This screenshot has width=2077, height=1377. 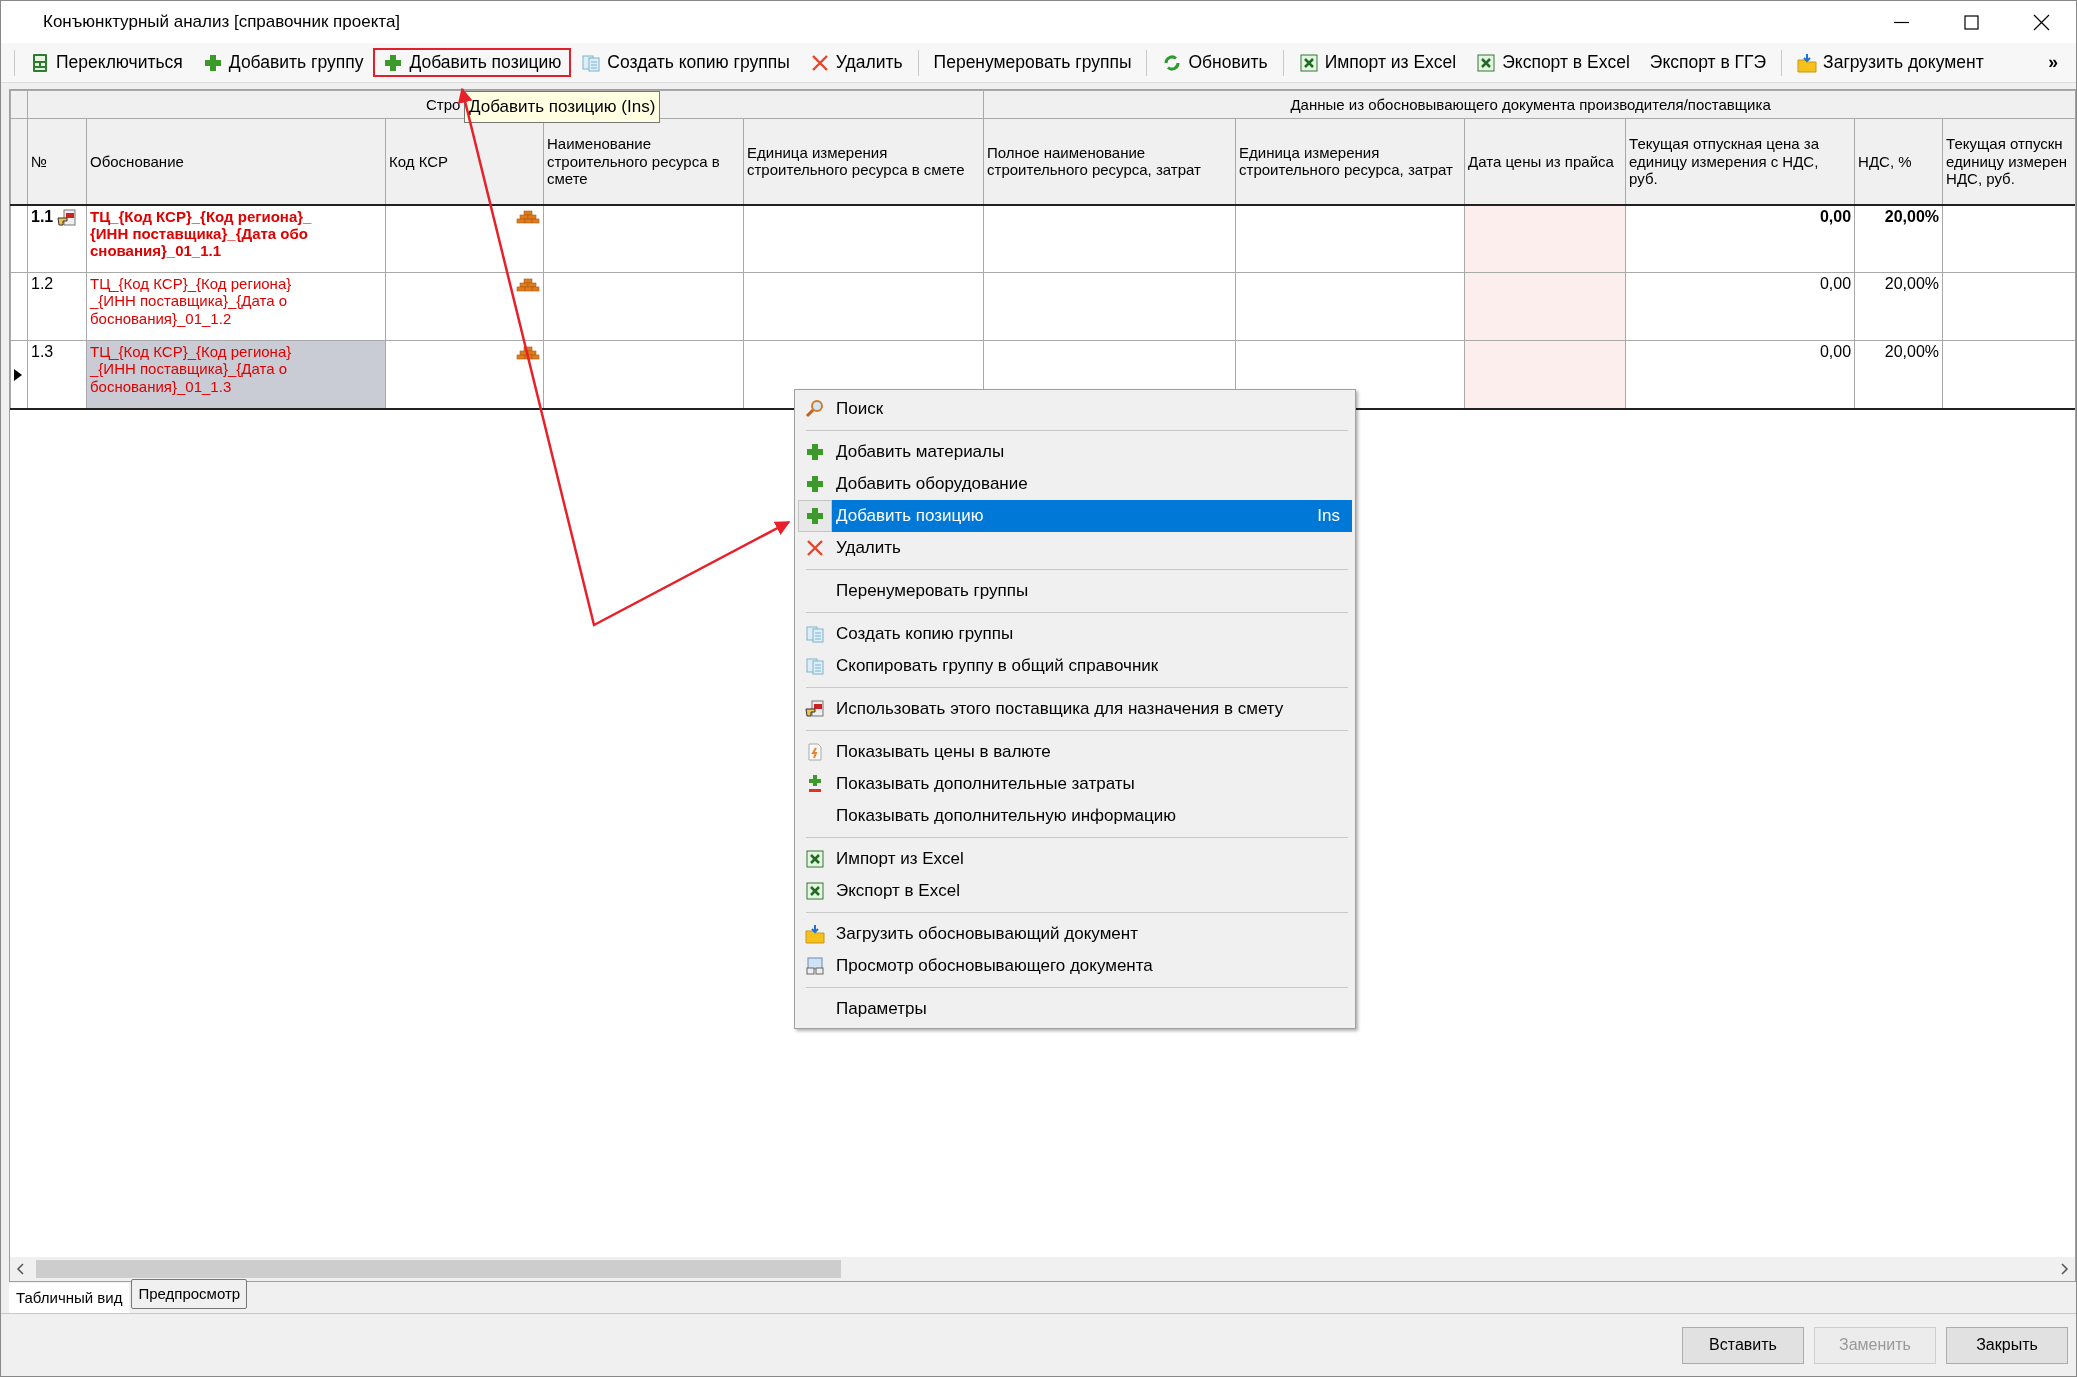 I want to click on menu-item: Параметры, so click(x=1075, y=1009).